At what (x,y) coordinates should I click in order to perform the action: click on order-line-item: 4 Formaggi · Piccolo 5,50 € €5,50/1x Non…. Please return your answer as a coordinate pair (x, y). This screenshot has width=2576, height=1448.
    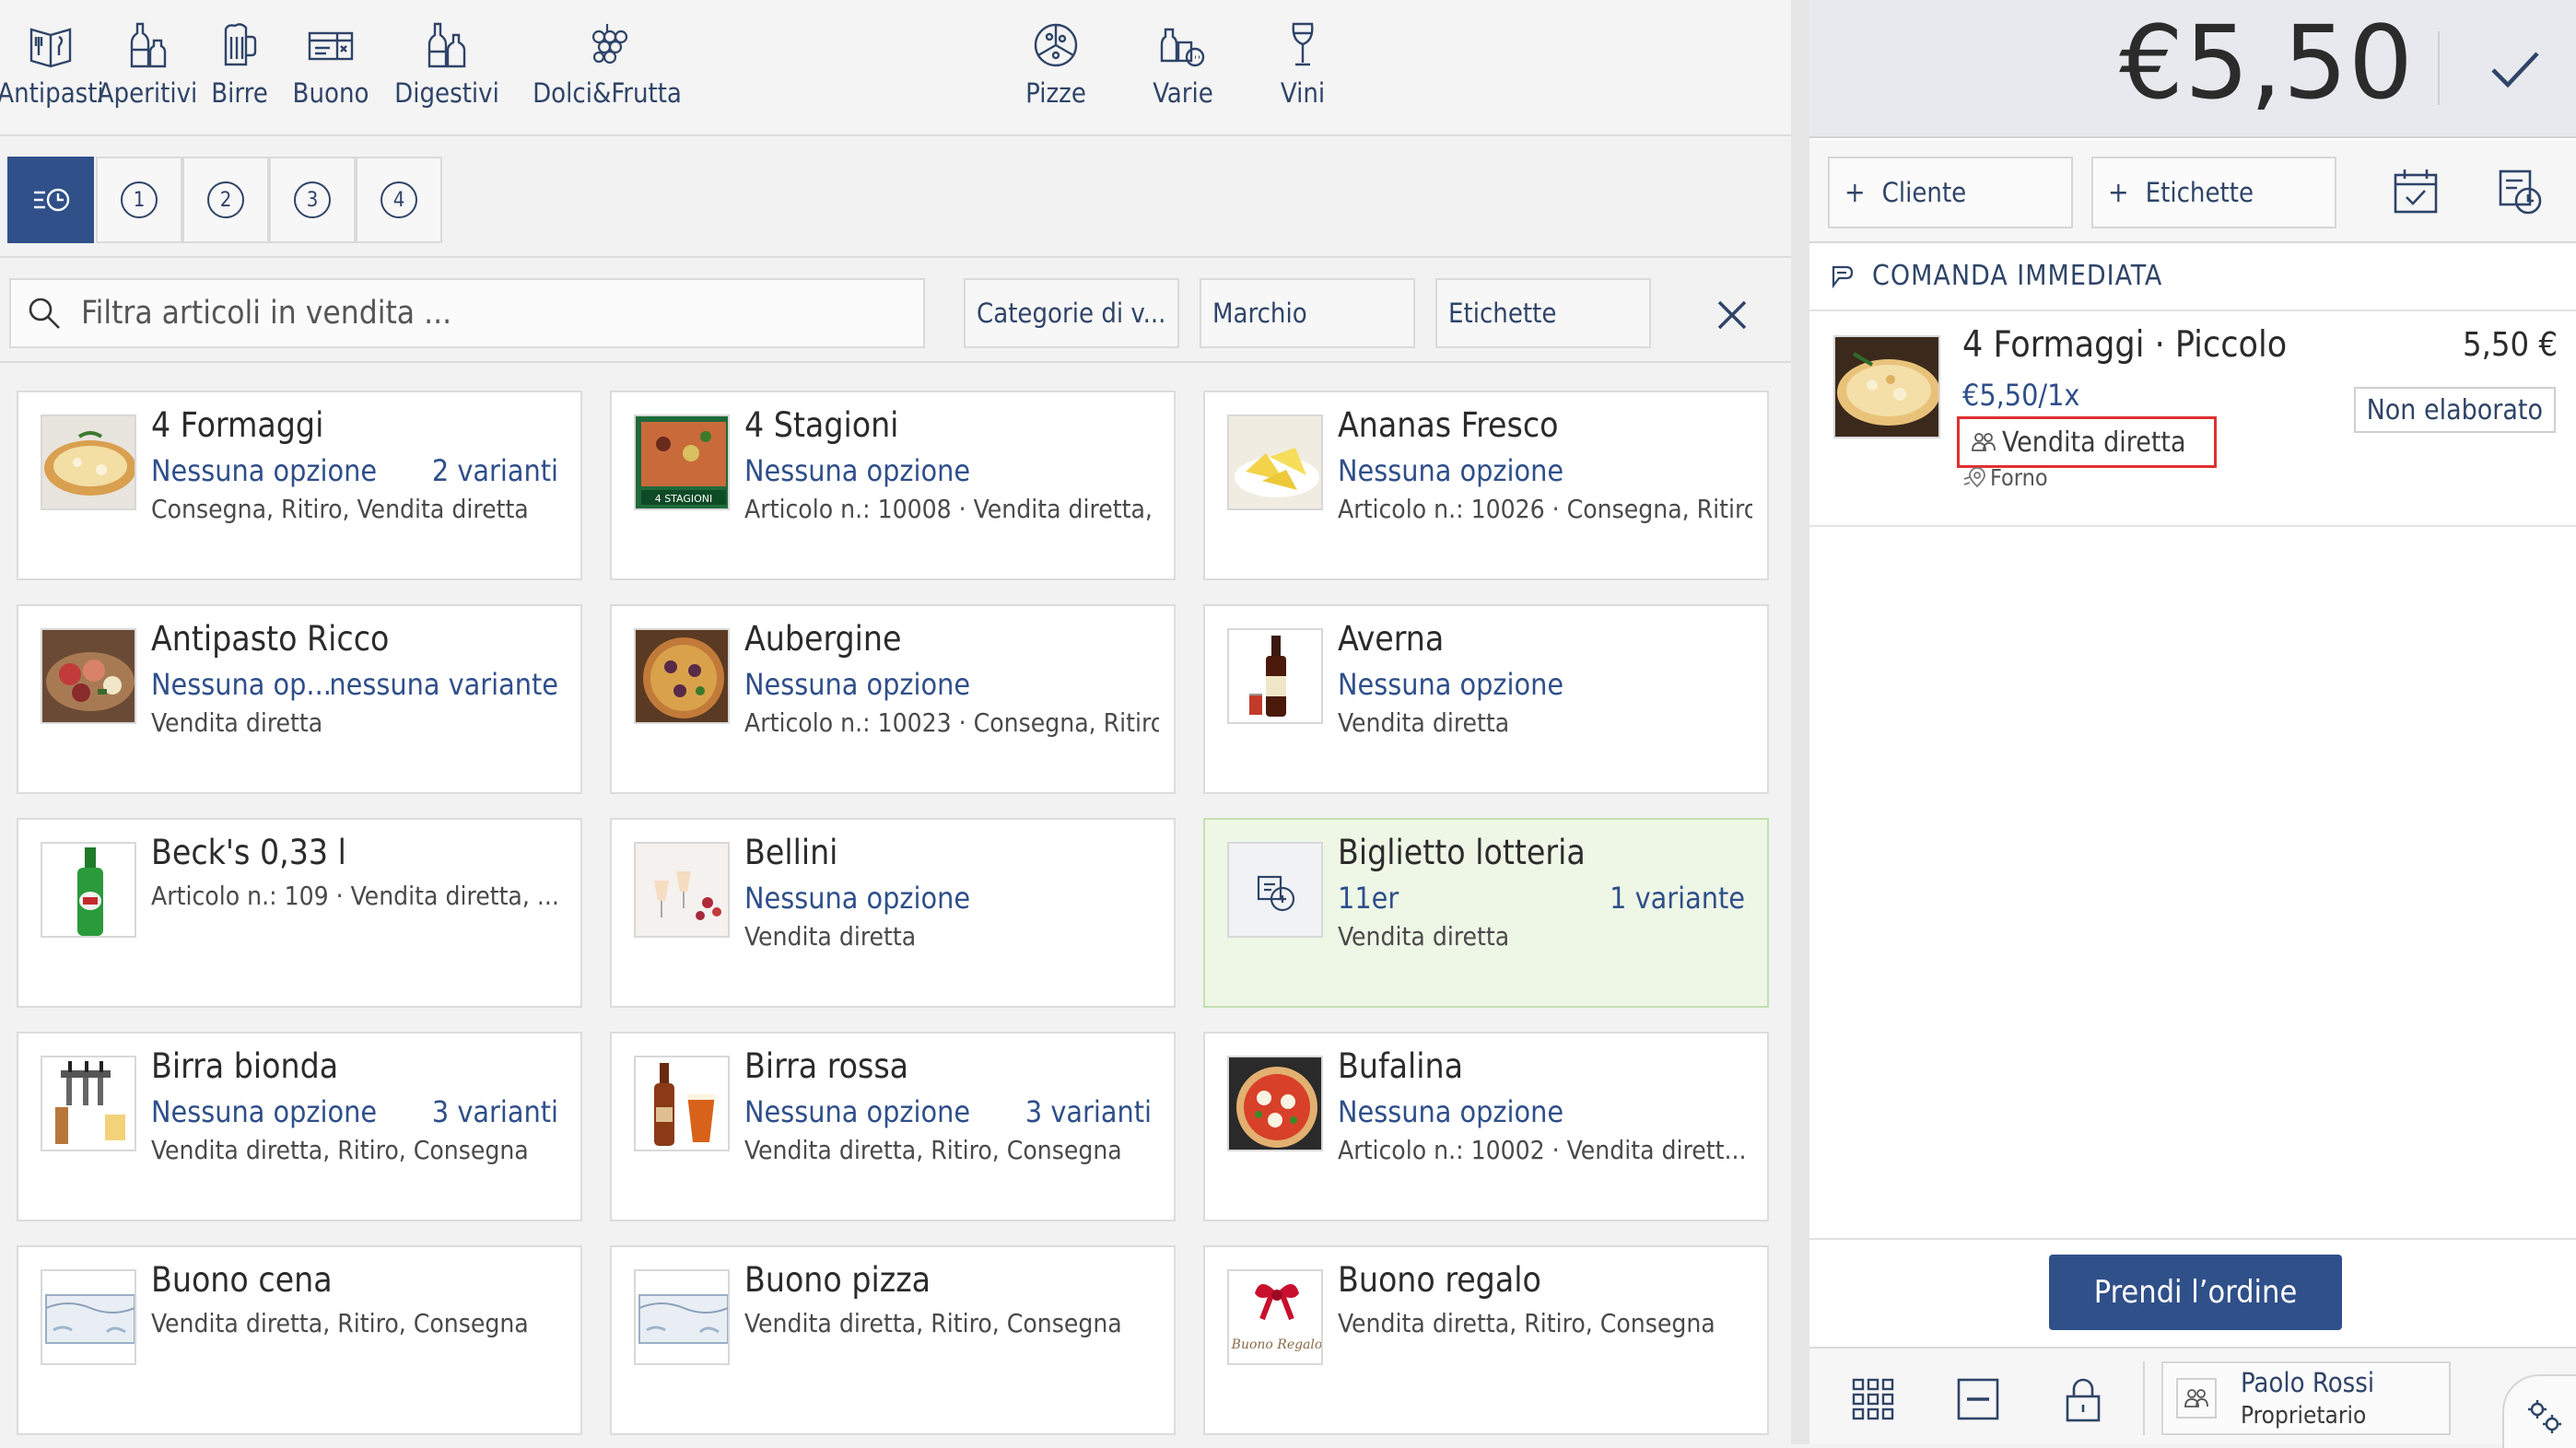
    Looking at the image, I should click on (2192, 418).